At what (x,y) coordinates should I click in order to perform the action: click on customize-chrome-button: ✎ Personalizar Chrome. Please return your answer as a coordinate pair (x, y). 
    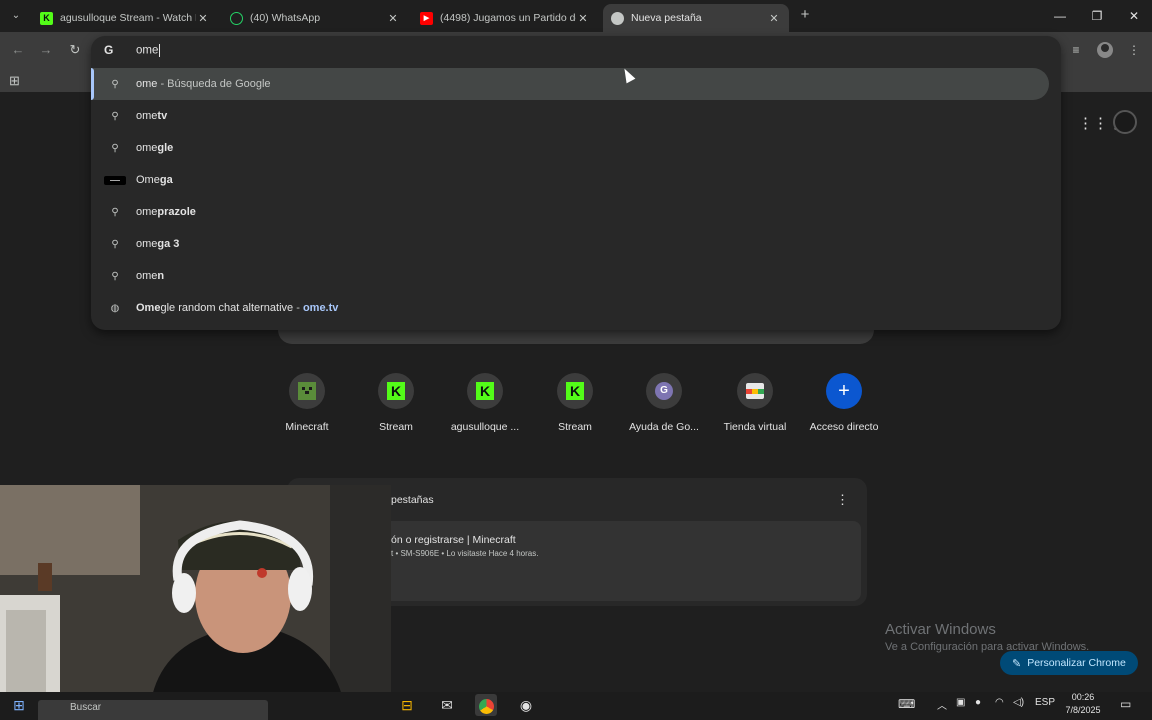
    Looking at the image, I should click on (1069, 663).